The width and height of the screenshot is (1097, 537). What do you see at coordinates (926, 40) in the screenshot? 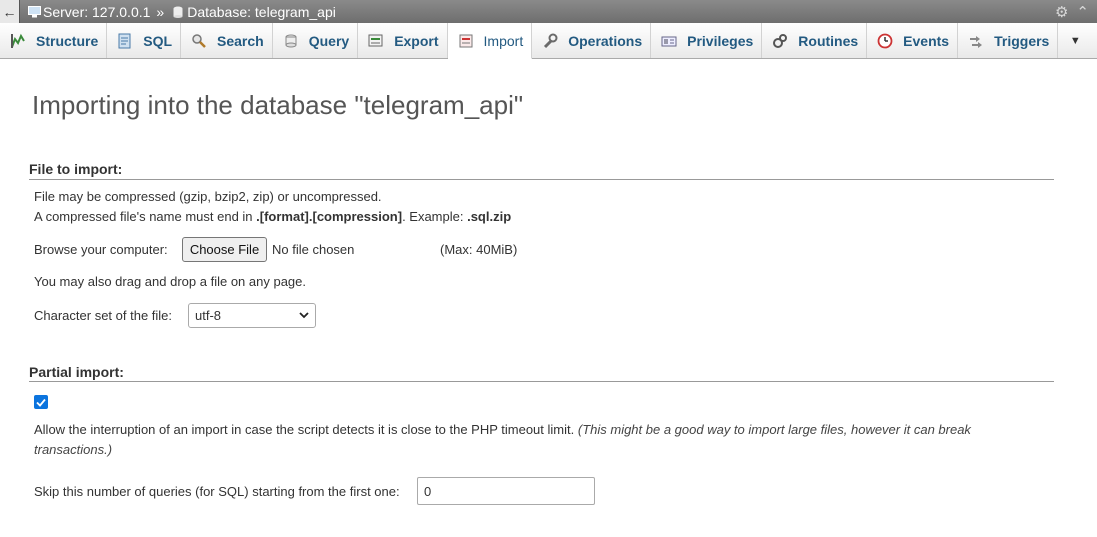
I see `tab-label: Events` at bounding box center [926, 40].